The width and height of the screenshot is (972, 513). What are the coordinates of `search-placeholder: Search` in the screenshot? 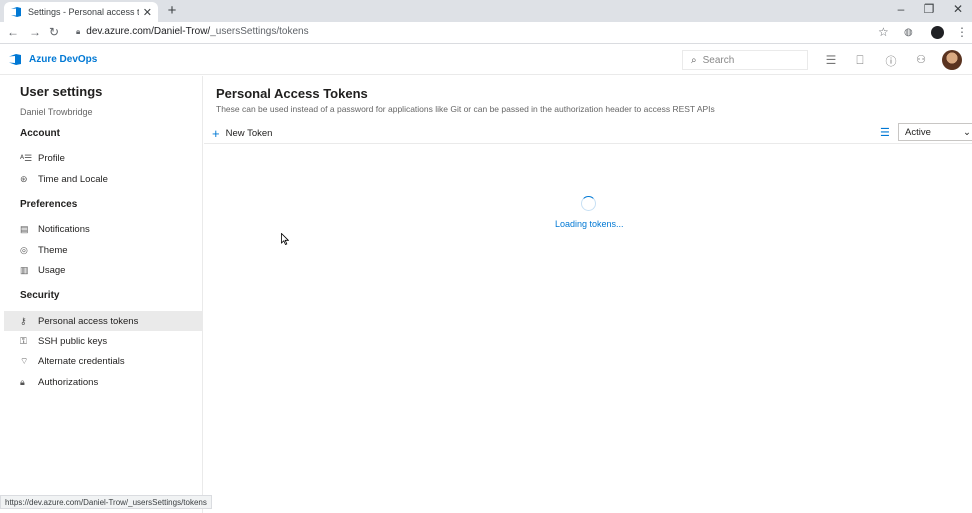 It's located at (718, 60).